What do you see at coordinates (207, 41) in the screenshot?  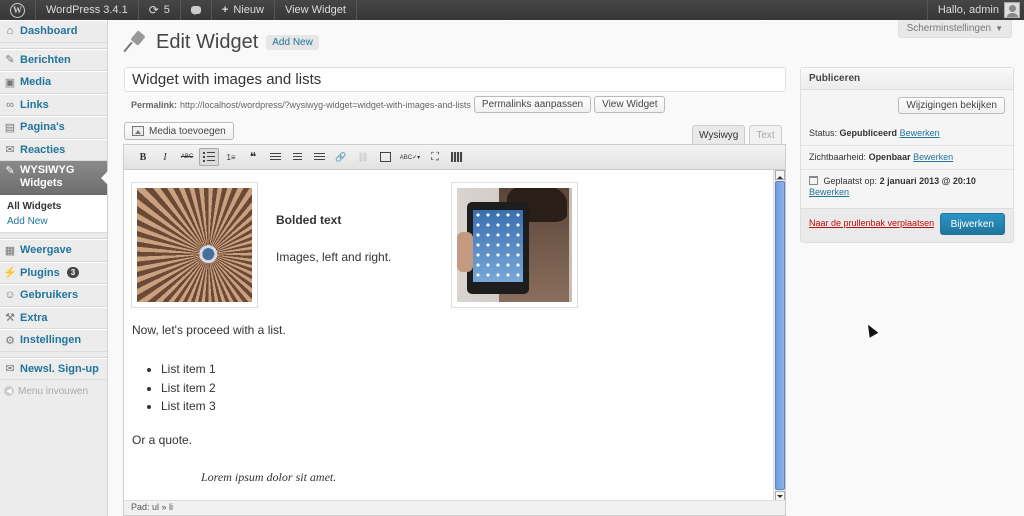 I see `page-title: Edit Widget` at bounding box center [207, 41].